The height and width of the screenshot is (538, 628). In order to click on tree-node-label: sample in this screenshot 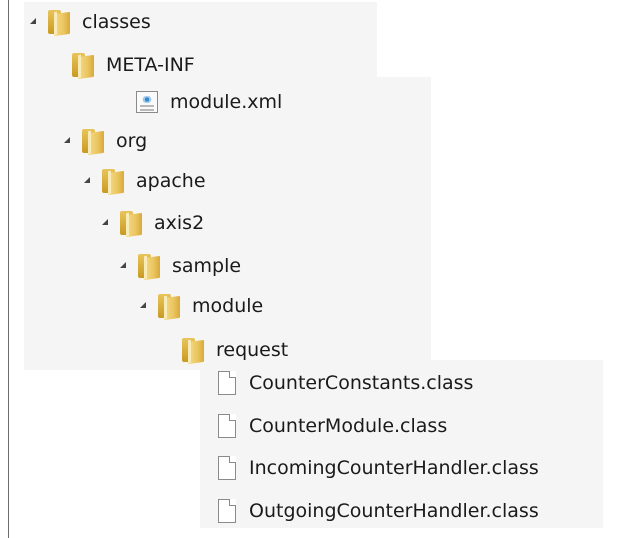, I will do `click(207, 266)`.